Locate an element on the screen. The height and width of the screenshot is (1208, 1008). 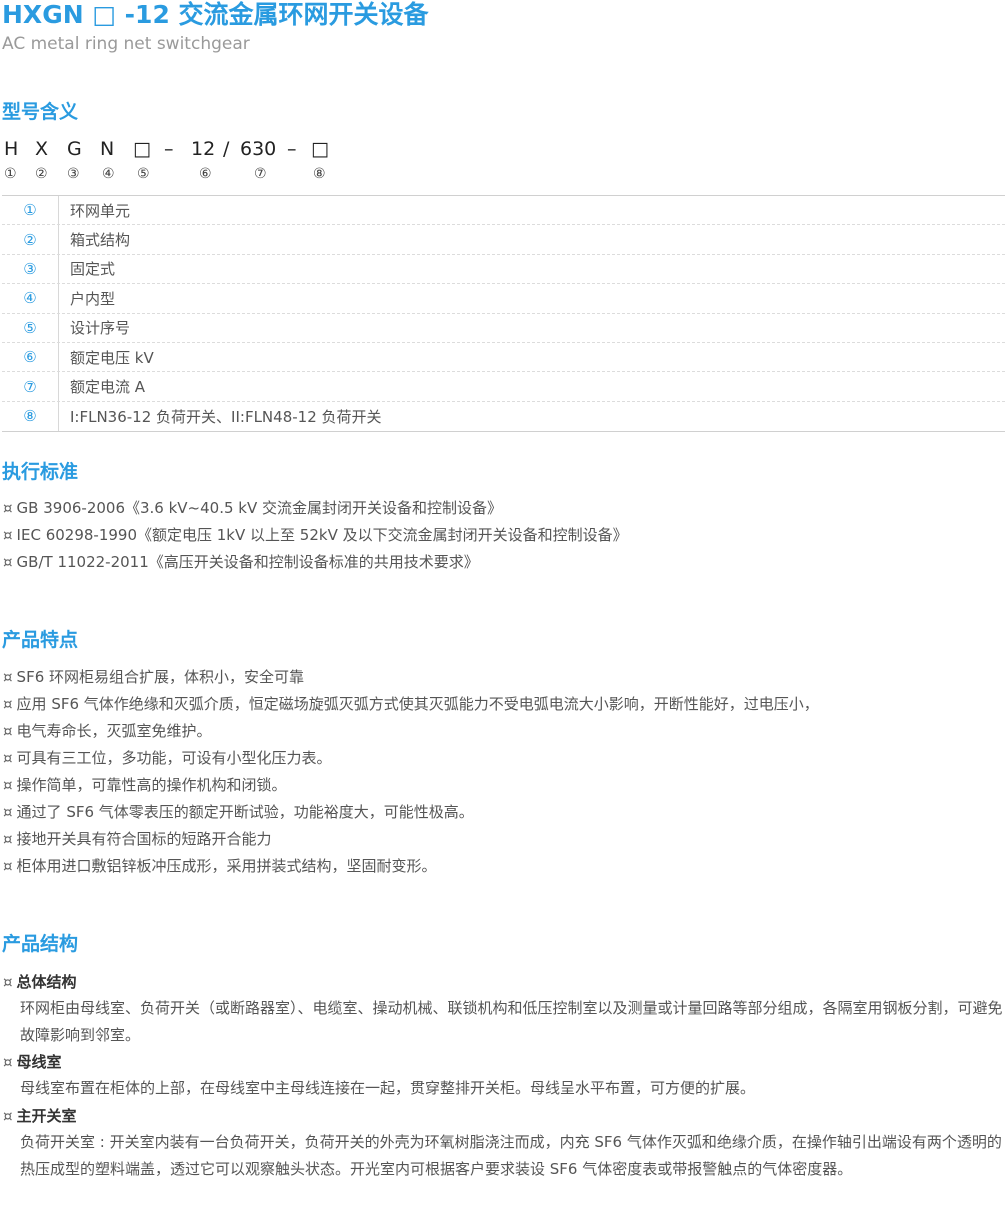
subsection-heading: ¤ 母线室 is located at coordinates (32, 1062).